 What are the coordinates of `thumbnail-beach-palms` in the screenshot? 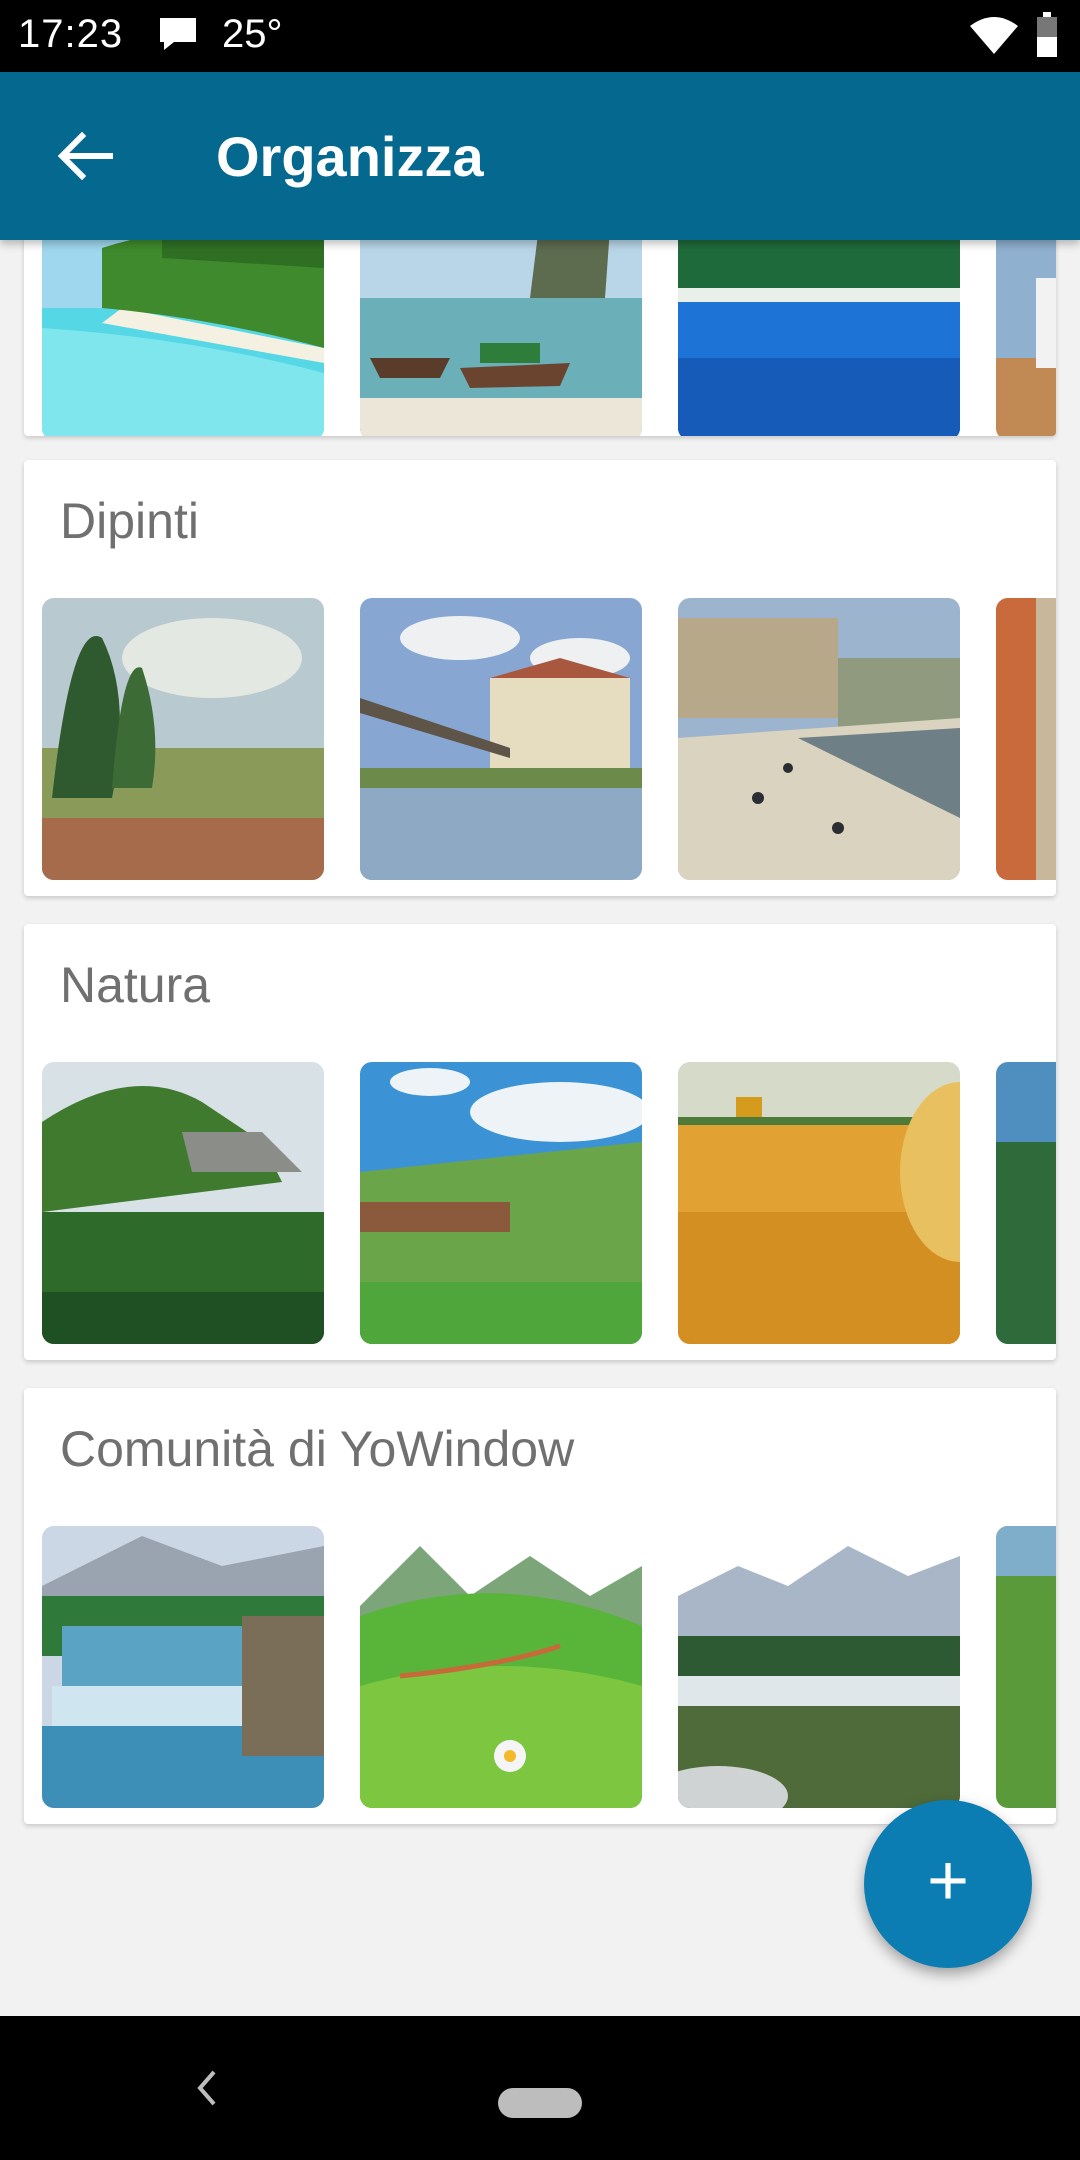 It's located at (183, 338).